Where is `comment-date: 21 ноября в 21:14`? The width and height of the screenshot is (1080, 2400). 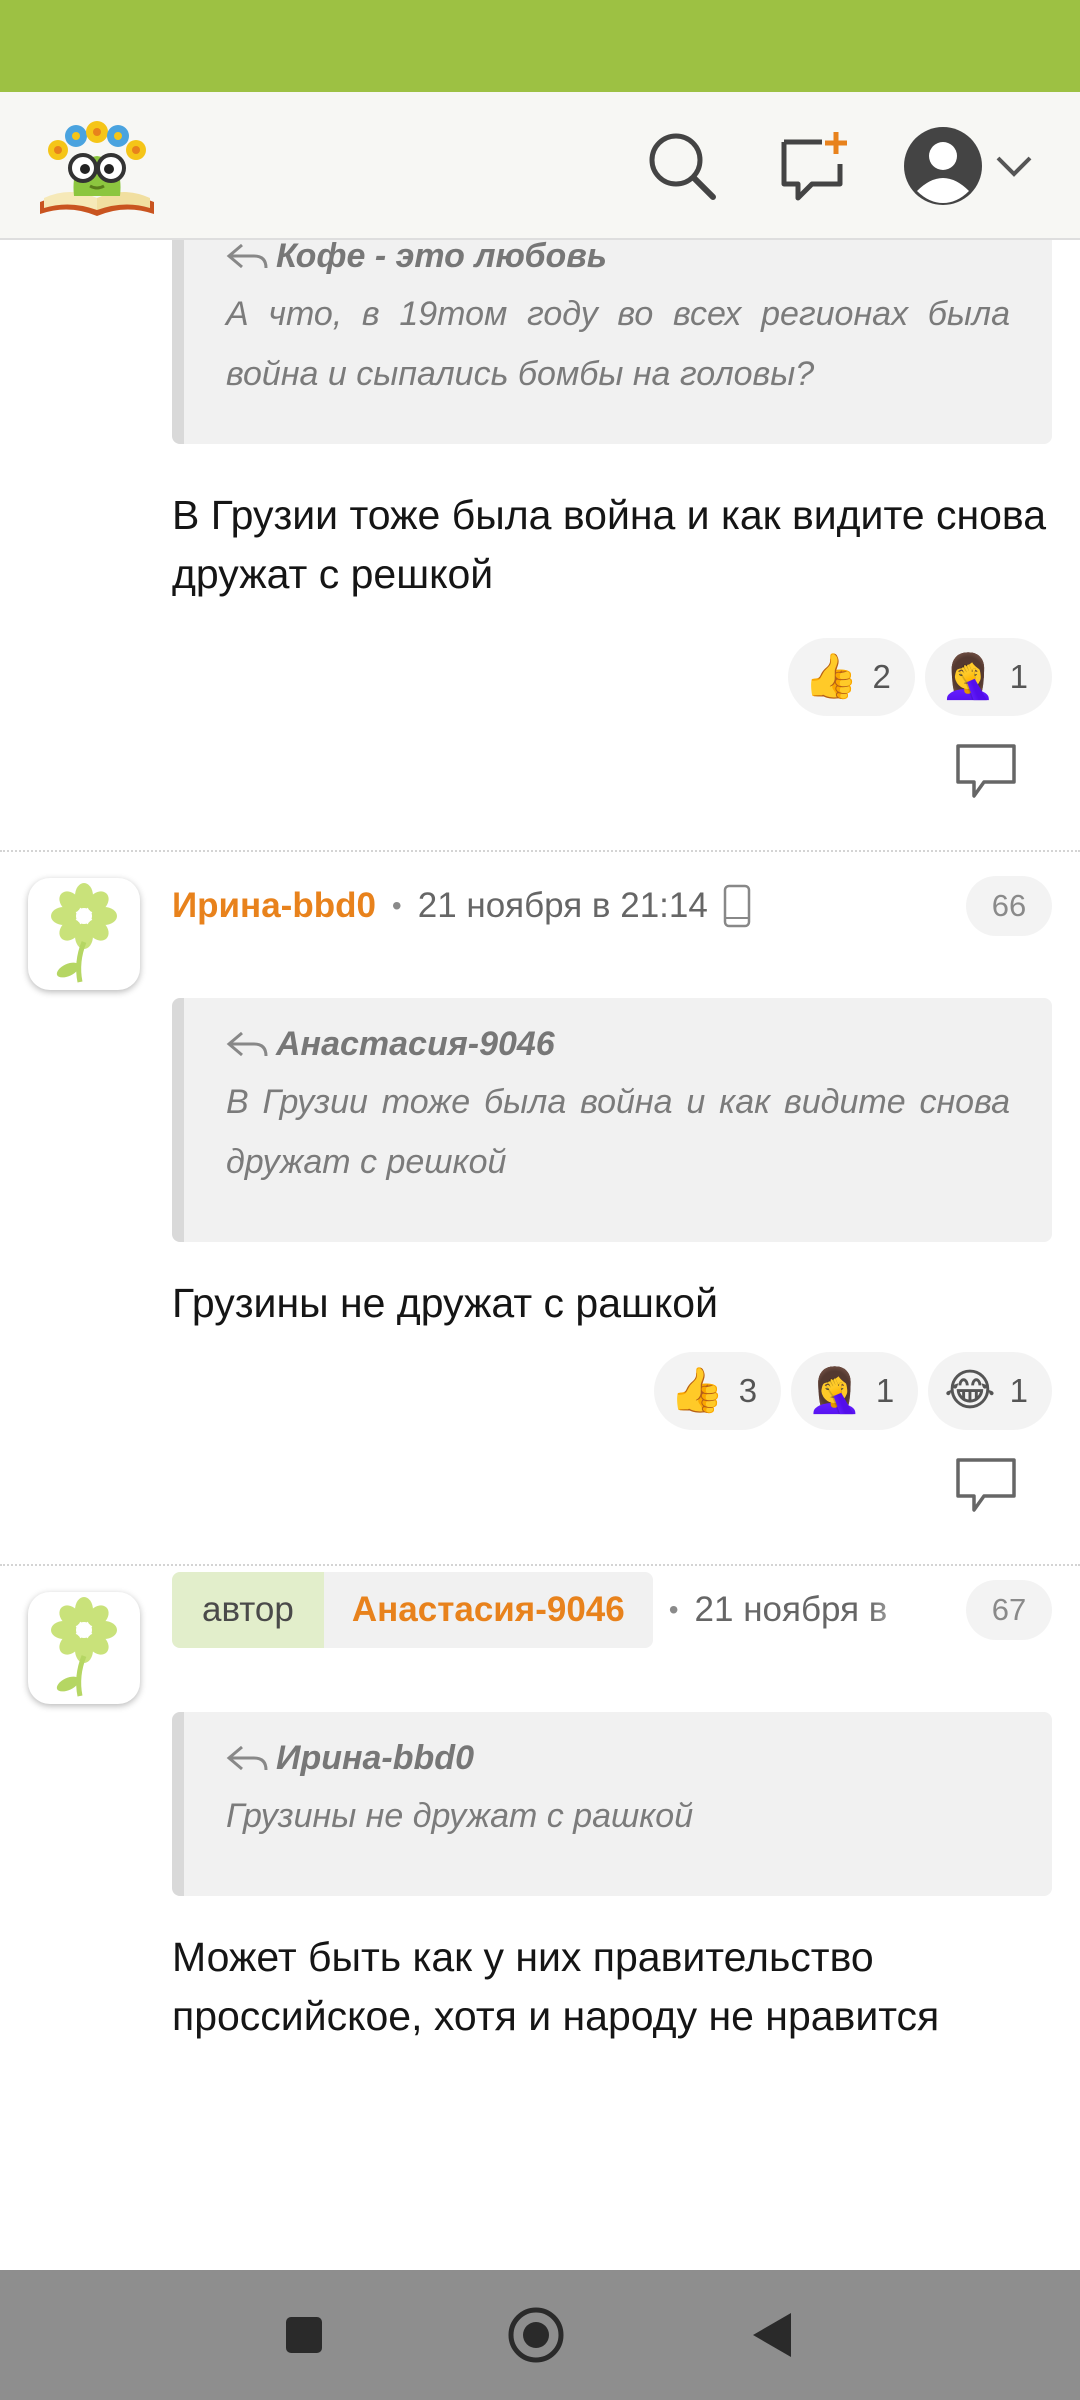 comment-date: 21 ноября в 21:14 is located at coordinates (562, 905).